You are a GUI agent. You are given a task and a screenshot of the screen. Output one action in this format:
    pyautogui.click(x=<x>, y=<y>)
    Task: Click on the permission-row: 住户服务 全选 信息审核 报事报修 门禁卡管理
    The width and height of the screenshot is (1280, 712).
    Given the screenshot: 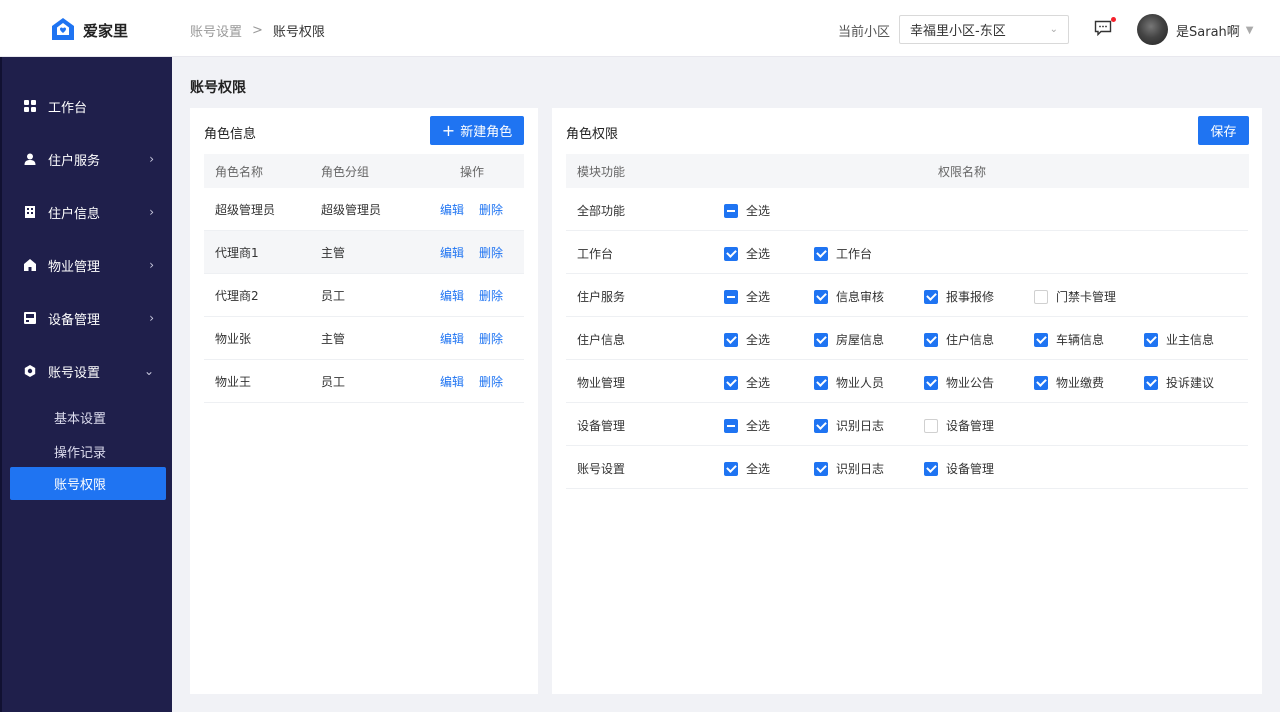 What is the action you would take?
    pyautogui.click(x=907, y=295)
    